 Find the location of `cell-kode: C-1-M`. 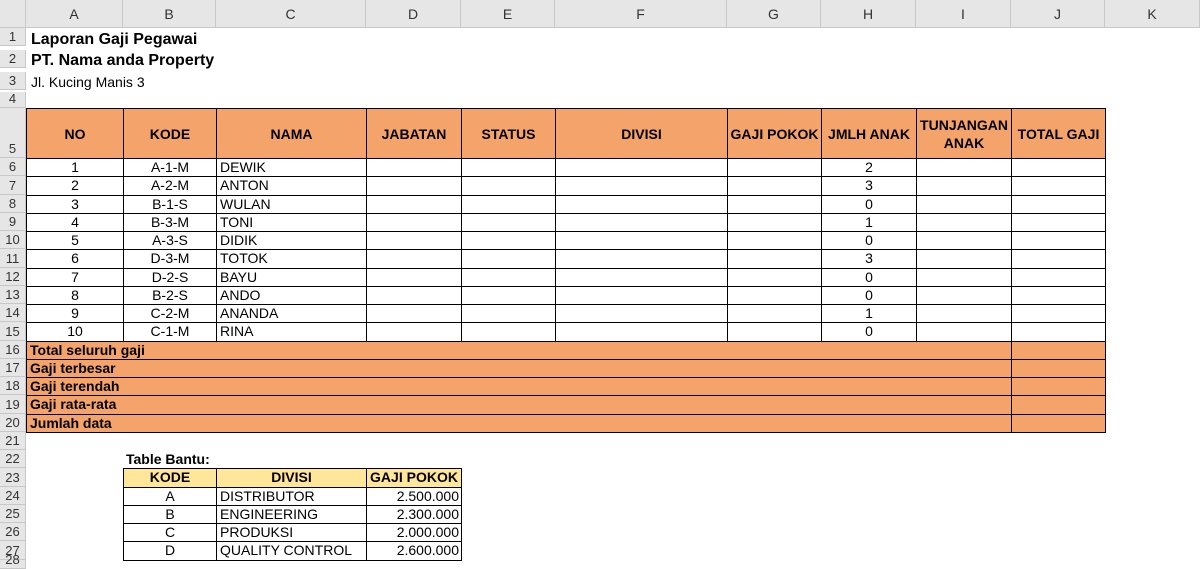

cell-kode: C-1-M is located at coordinates (170, 332).